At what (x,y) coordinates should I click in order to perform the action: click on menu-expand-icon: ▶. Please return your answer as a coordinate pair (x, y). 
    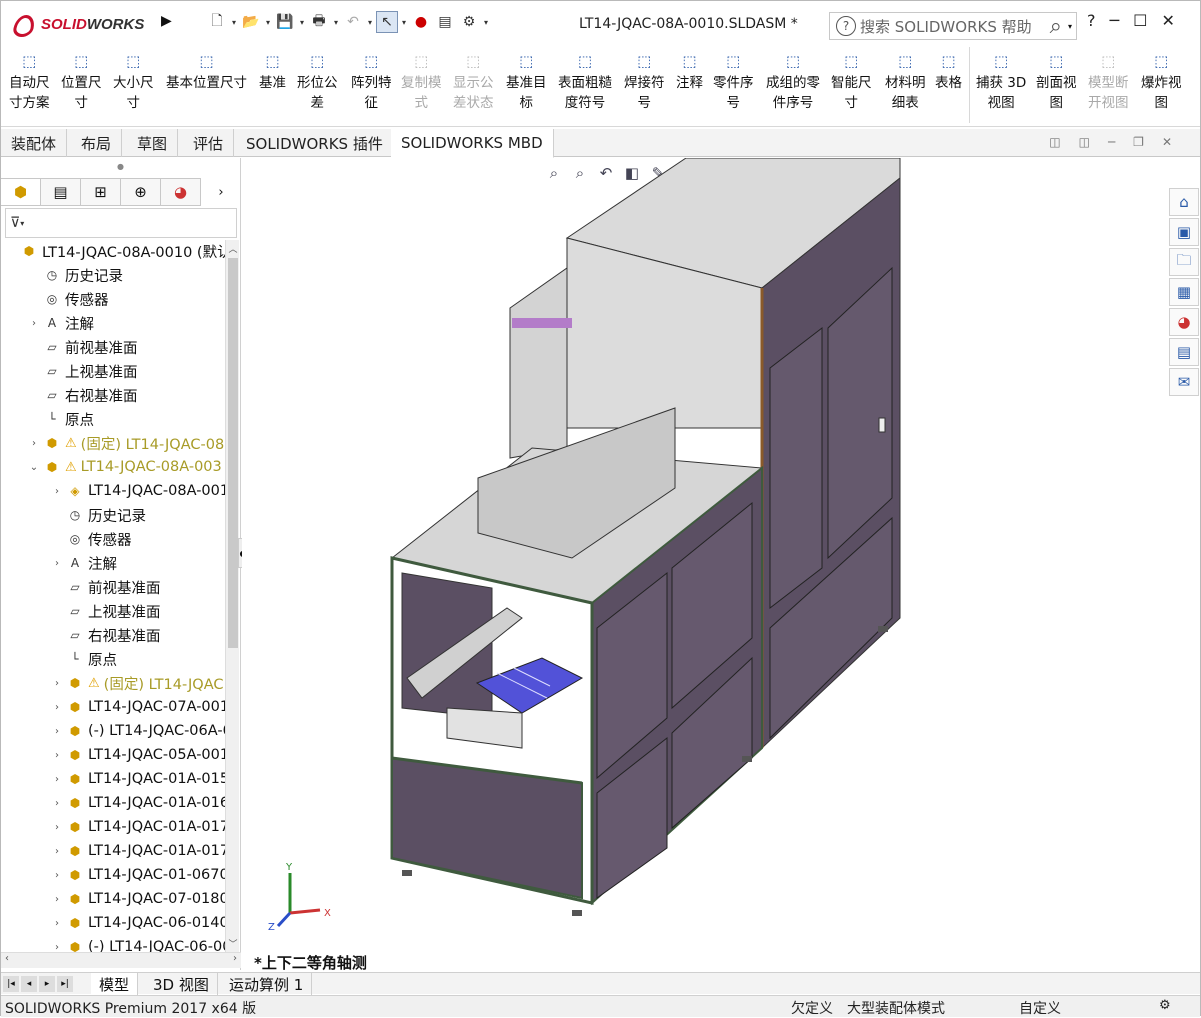
    Looking at the image, I should click on (166, 21).